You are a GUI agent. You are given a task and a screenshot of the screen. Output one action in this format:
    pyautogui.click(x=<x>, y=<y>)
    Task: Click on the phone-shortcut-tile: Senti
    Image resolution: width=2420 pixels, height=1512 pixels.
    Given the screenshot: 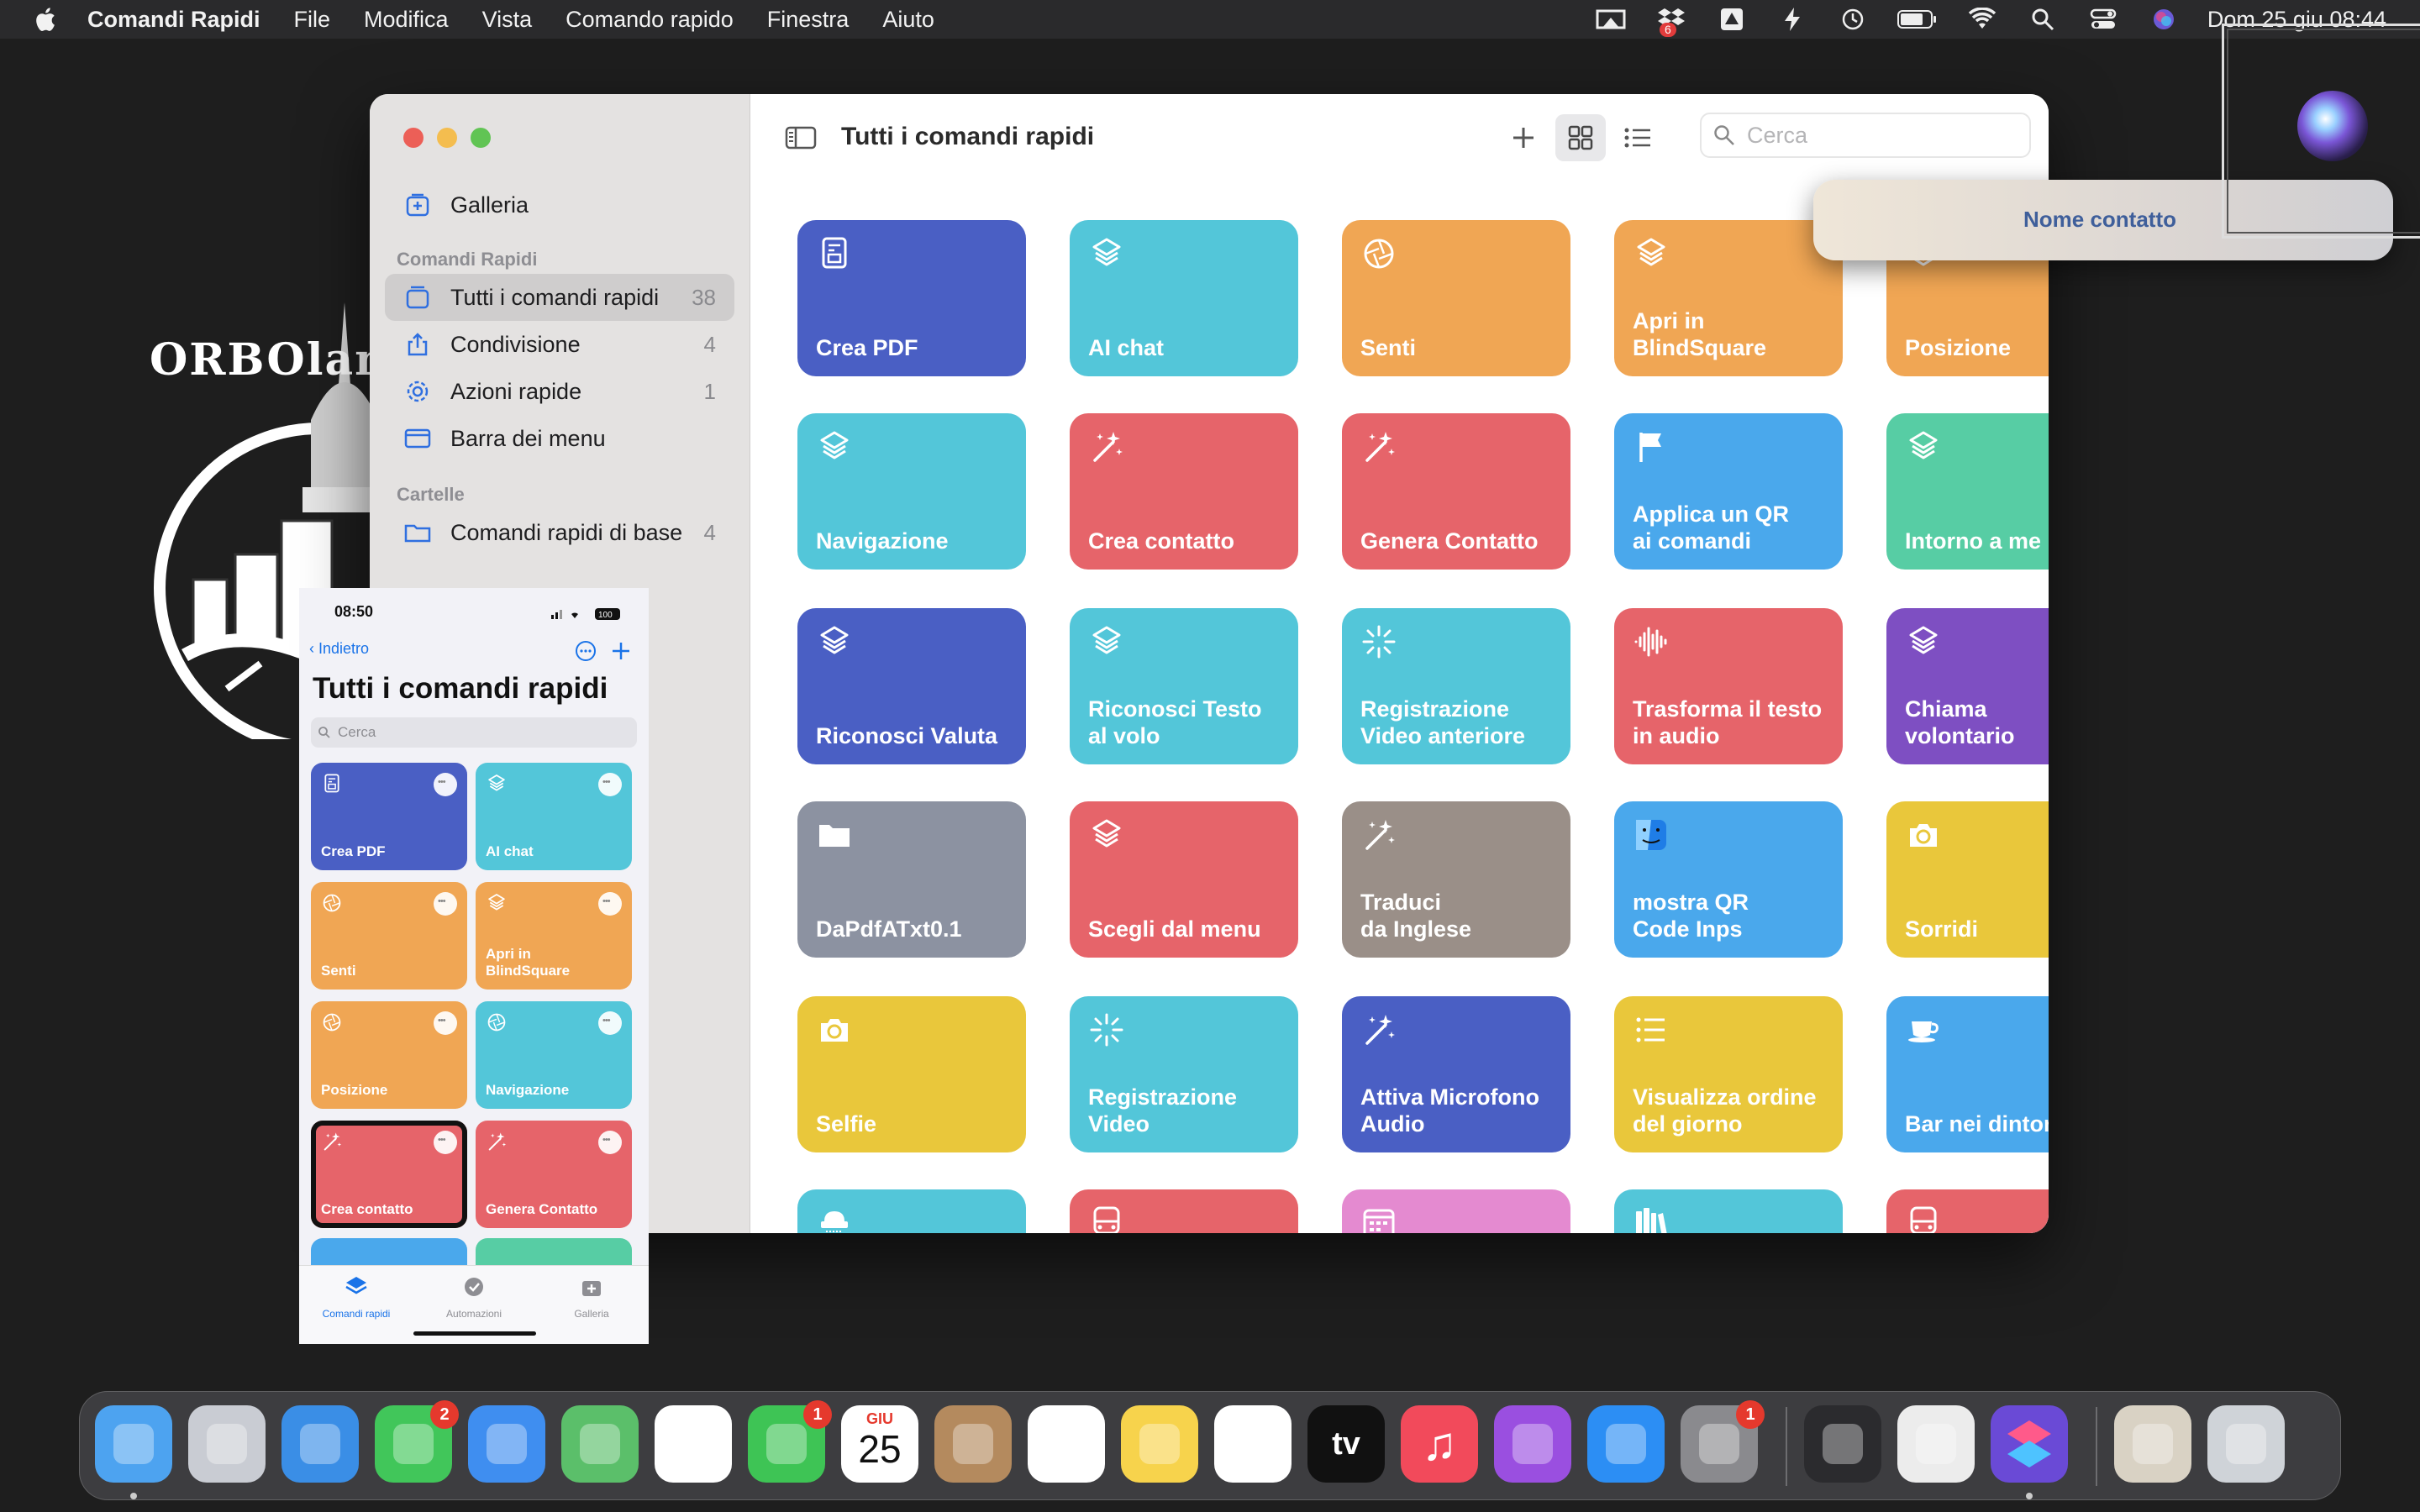 What is the action you would take?
    pyautogui.click(x=389, y=936)
    